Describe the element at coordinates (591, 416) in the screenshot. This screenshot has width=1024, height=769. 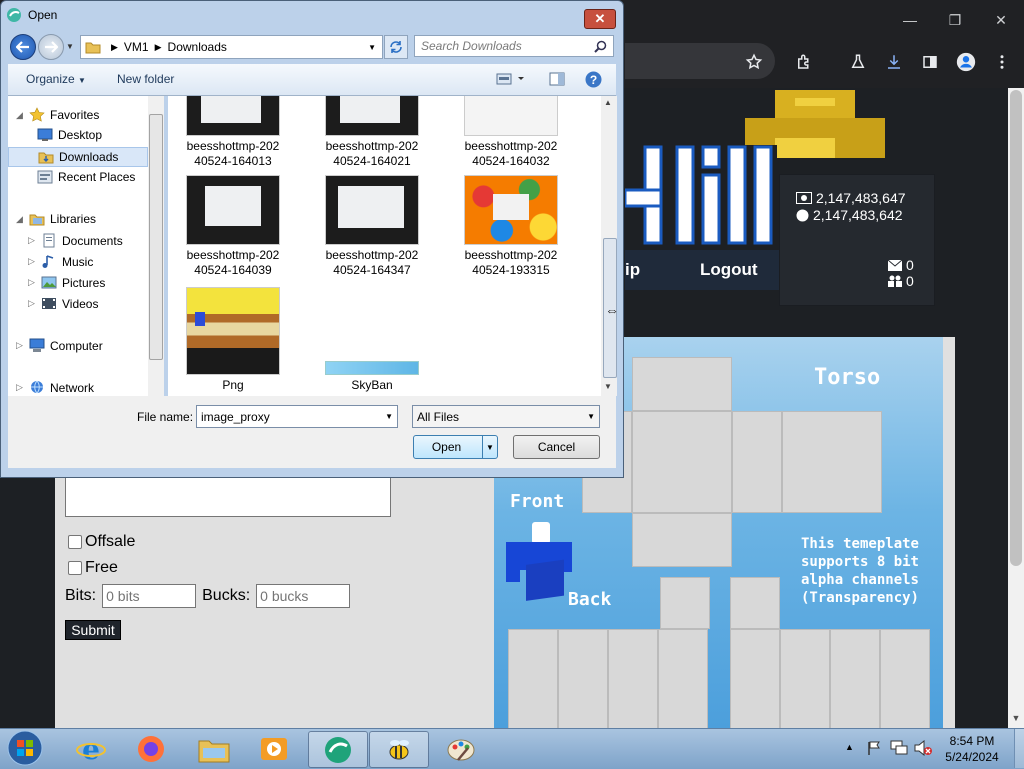
I see `file-type-dropdown-icon: ▼` at that location.